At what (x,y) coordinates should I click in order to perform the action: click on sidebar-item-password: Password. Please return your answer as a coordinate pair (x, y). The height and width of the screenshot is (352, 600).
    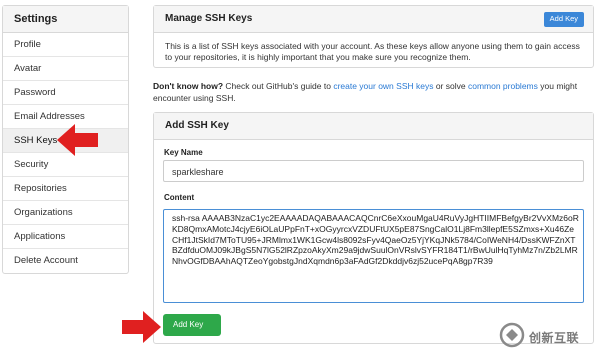
    Looking at the image, I should click on (65, 93).